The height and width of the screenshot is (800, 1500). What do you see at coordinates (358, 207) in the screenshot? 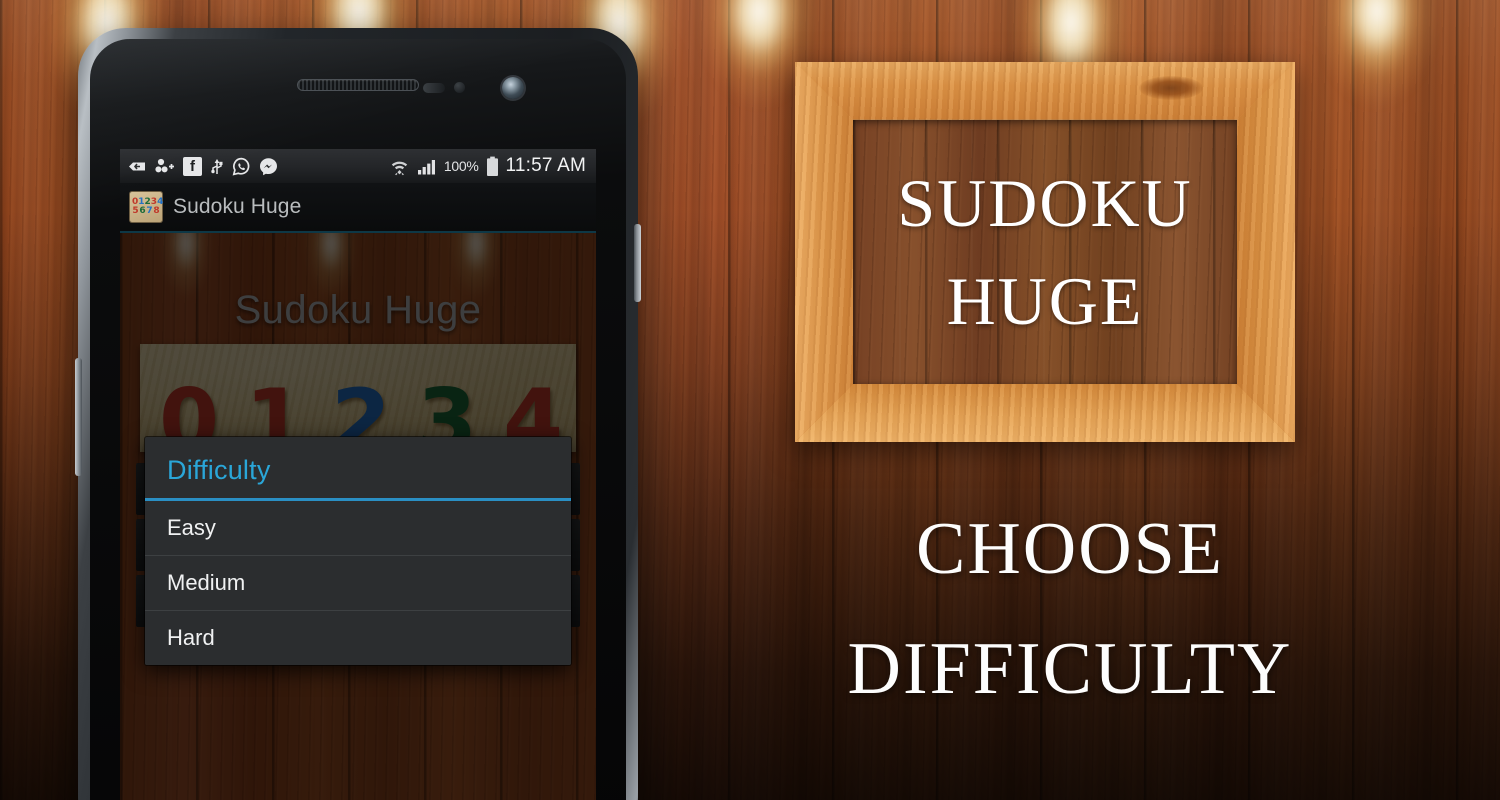
I see `app-action-bar: 01234 5678 Sudoku Huge` at bounding box center [358, 207].